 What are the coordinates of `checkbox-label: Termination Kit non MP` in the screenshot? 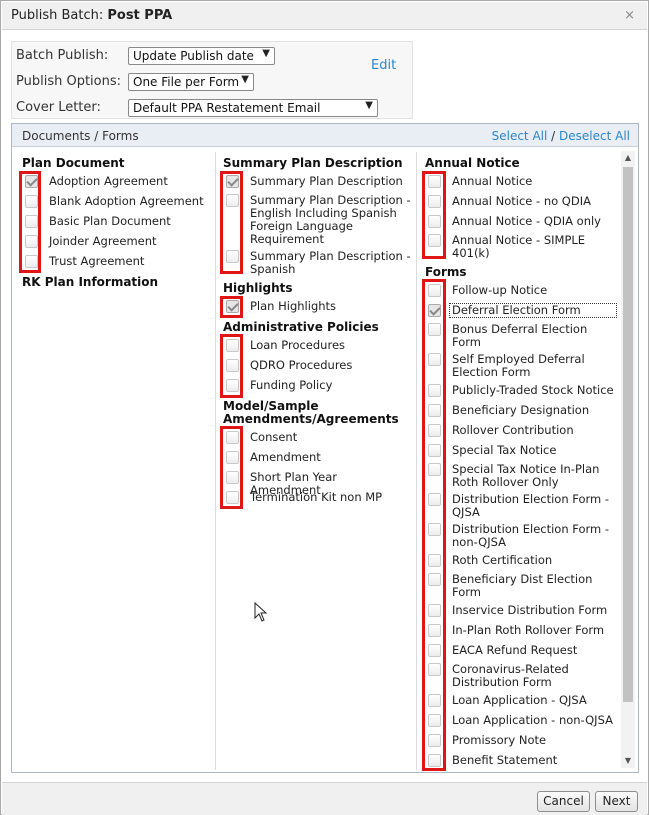 It's located at (316, 497).